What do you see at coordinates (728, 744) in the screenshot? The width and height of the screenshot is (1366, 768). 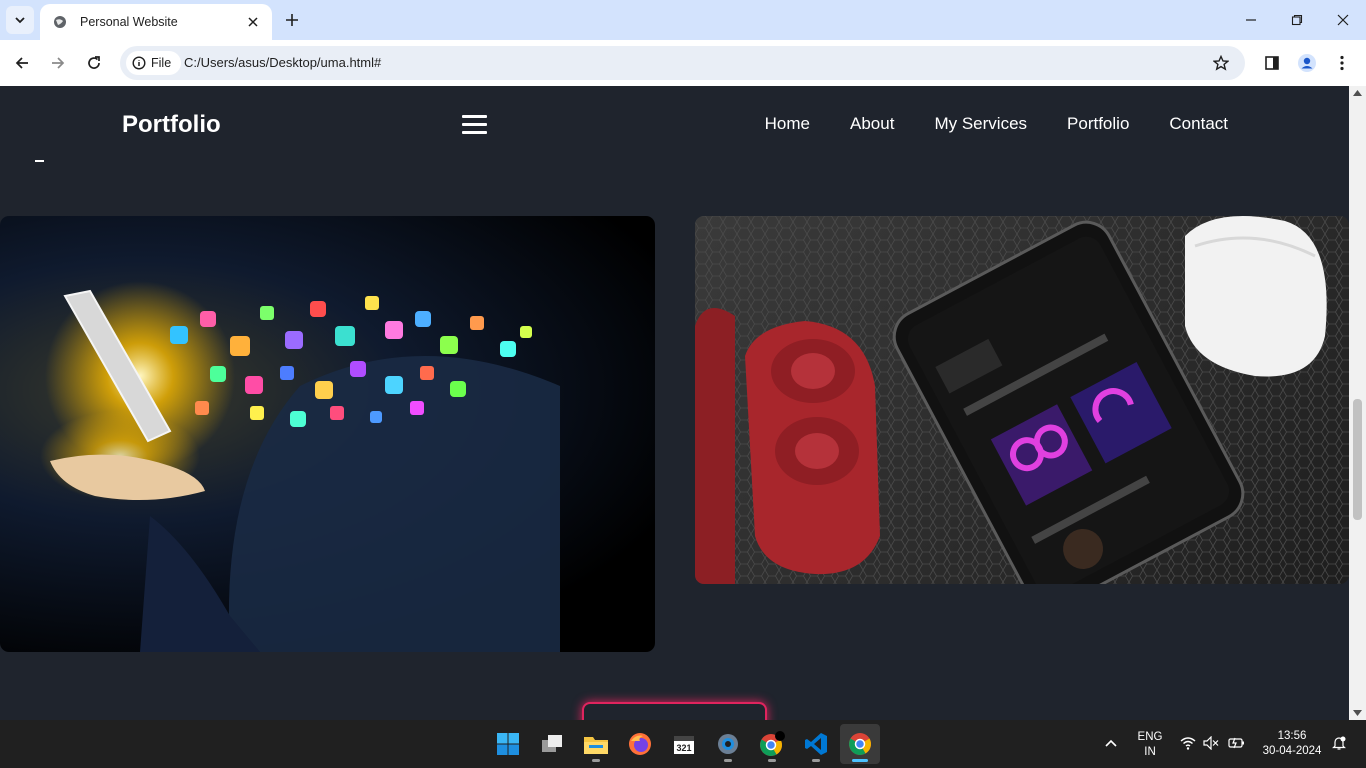 I see `settings-gear-icon` at bounding box center [728, 744].